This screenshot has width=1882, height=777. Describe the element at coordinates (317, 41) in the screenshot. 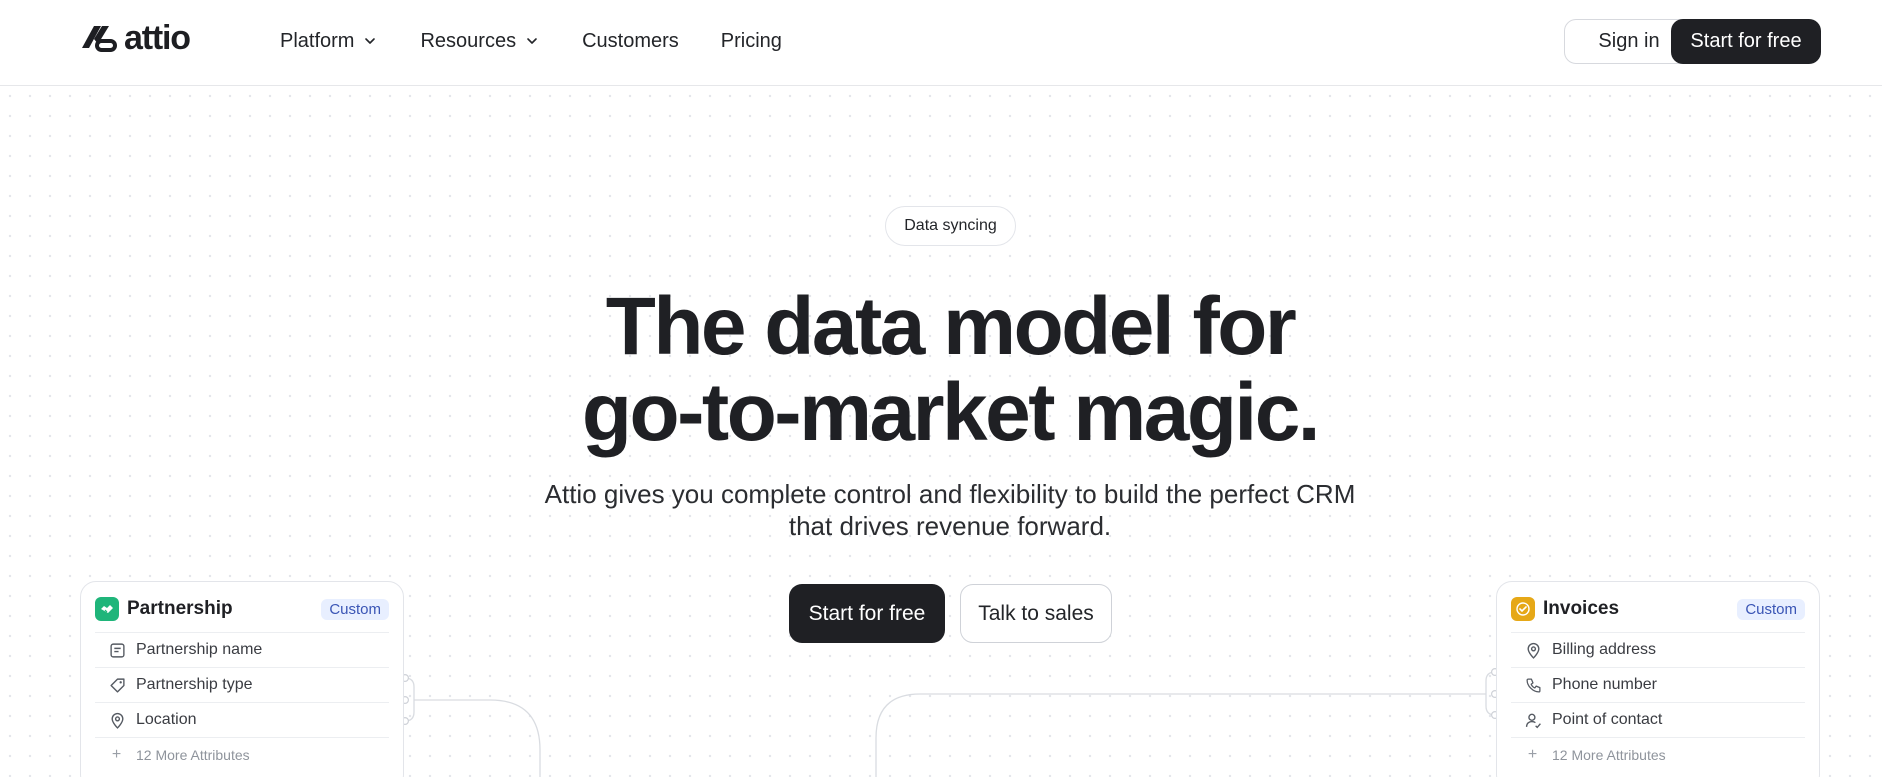

I see `nav-item-label: Platform` at that location.